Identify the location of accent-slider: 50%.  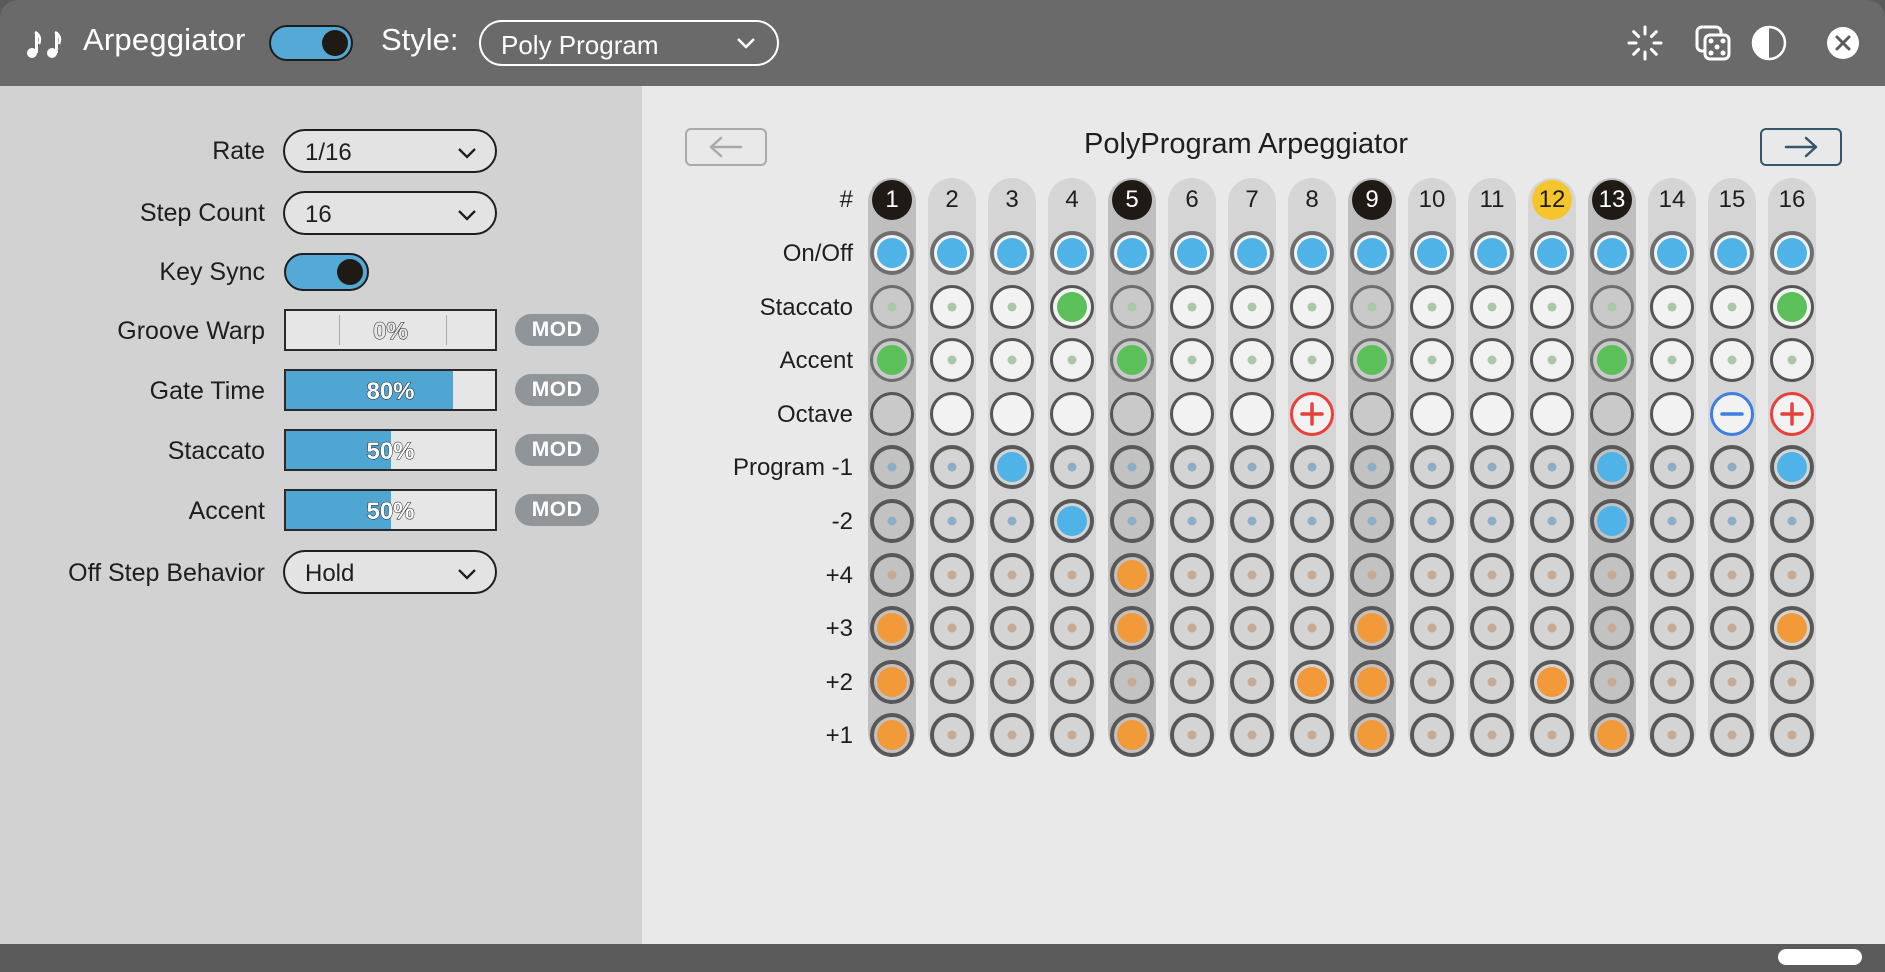
(390, 510).